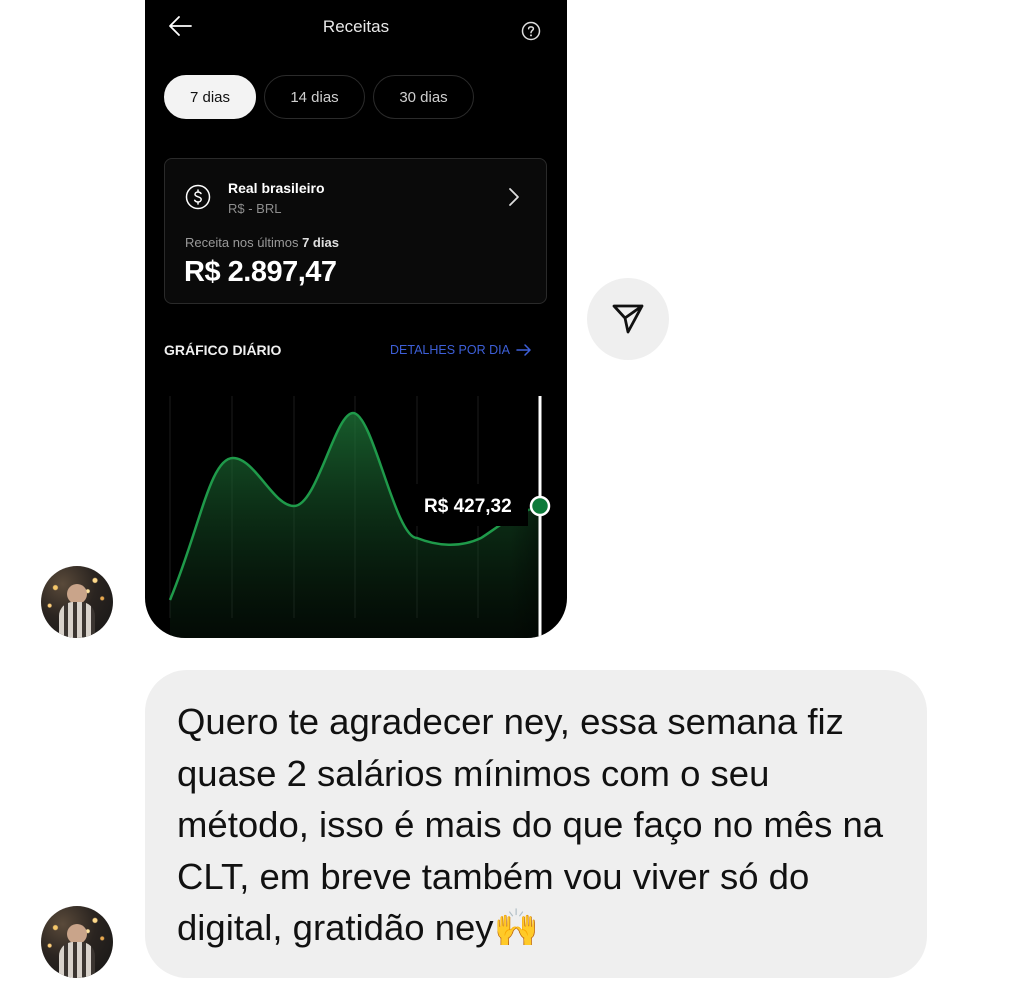  Describe the element at coordinates (260, 272) in the screenshot. I see `revenue-amount: R$ 2.897,47` at that location.